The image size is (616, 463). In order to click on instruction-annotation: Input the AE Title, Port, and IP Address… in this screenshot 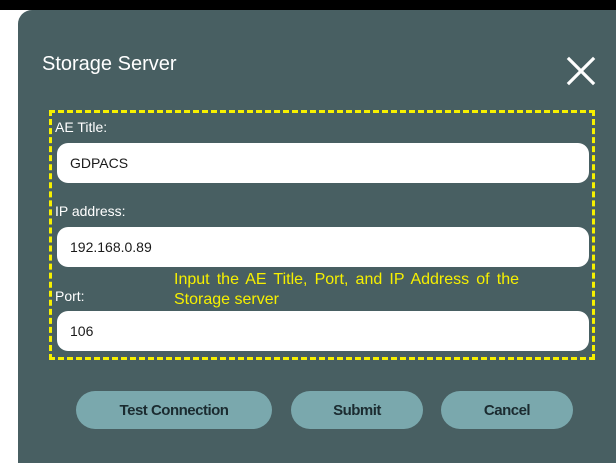, I will do `click(346, 289)`.